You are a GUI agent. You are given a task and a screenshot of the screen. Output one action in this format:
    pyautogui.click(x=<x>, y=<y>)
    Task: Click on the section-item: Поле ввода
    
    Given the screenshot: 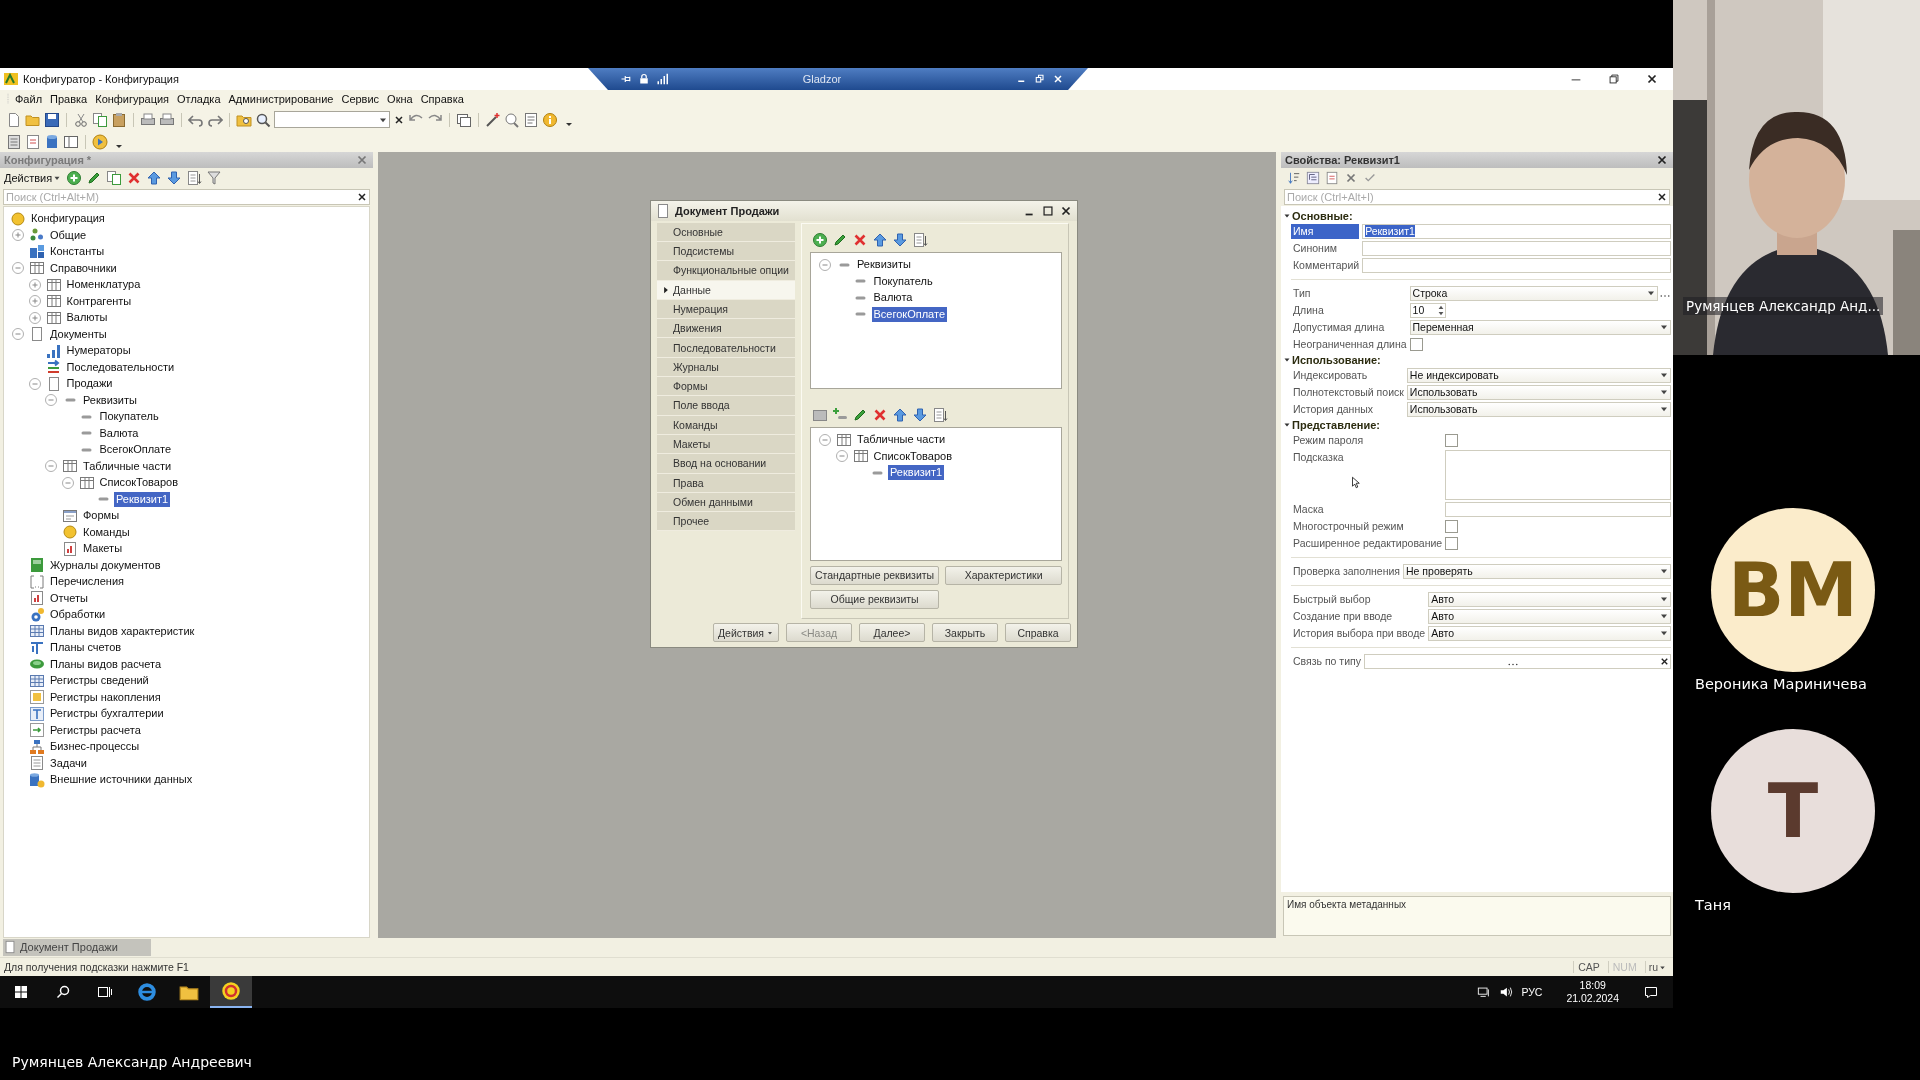 What is the action you would take?
    pyautogui.click(x=726, y=406)
    